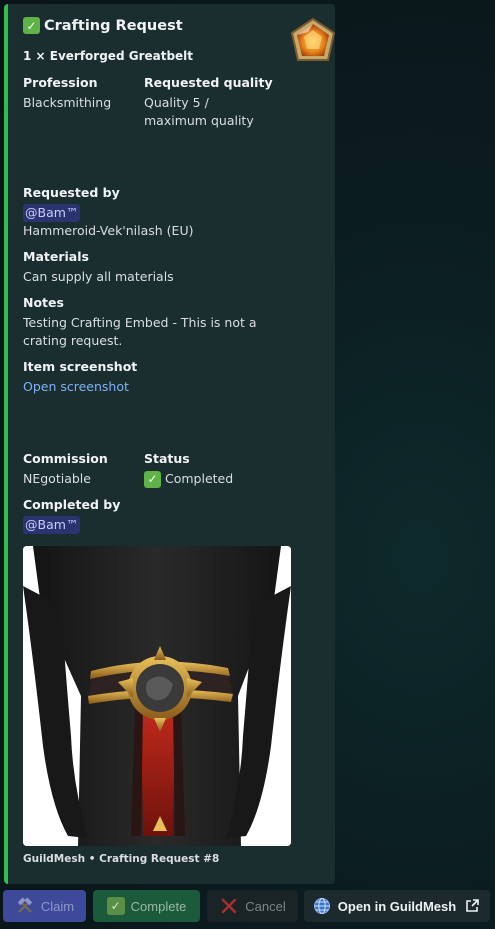 The image size is (495, 929). I want to click on character-name: Hammeroid-Vek'nilash (EU), so click(108, 230).